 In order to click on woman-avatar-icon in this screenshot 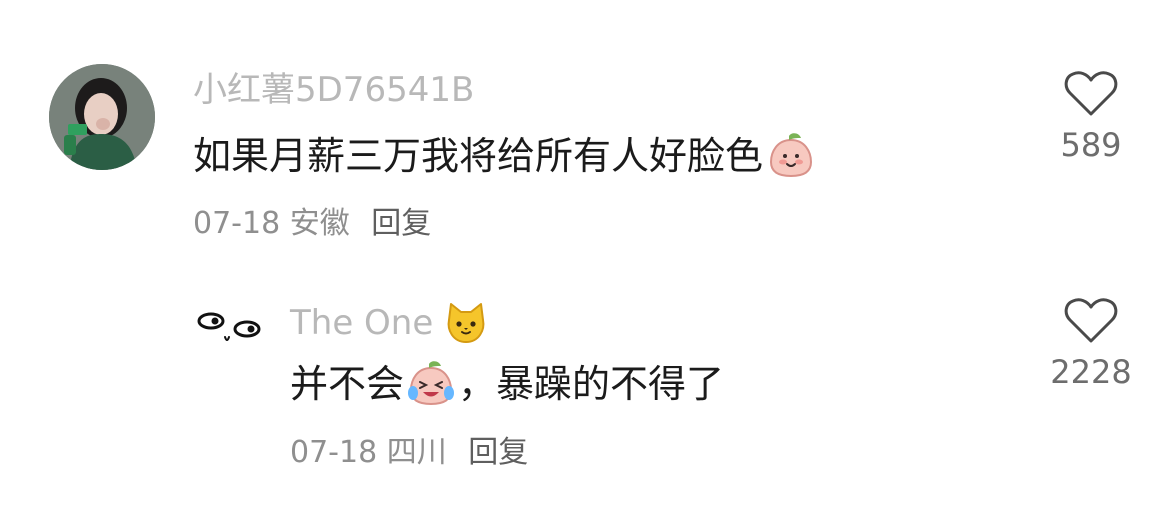, I will do `click(102, 117)`.